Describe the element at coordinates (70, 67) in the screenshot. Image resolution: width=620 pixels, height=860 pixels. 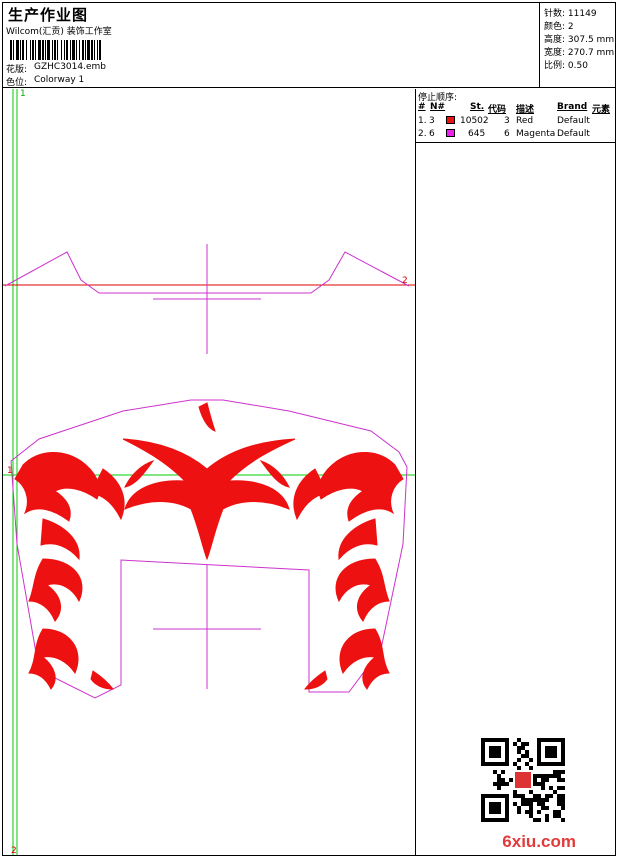
I see `pattern-value: GZHC3014.emb` at that location.